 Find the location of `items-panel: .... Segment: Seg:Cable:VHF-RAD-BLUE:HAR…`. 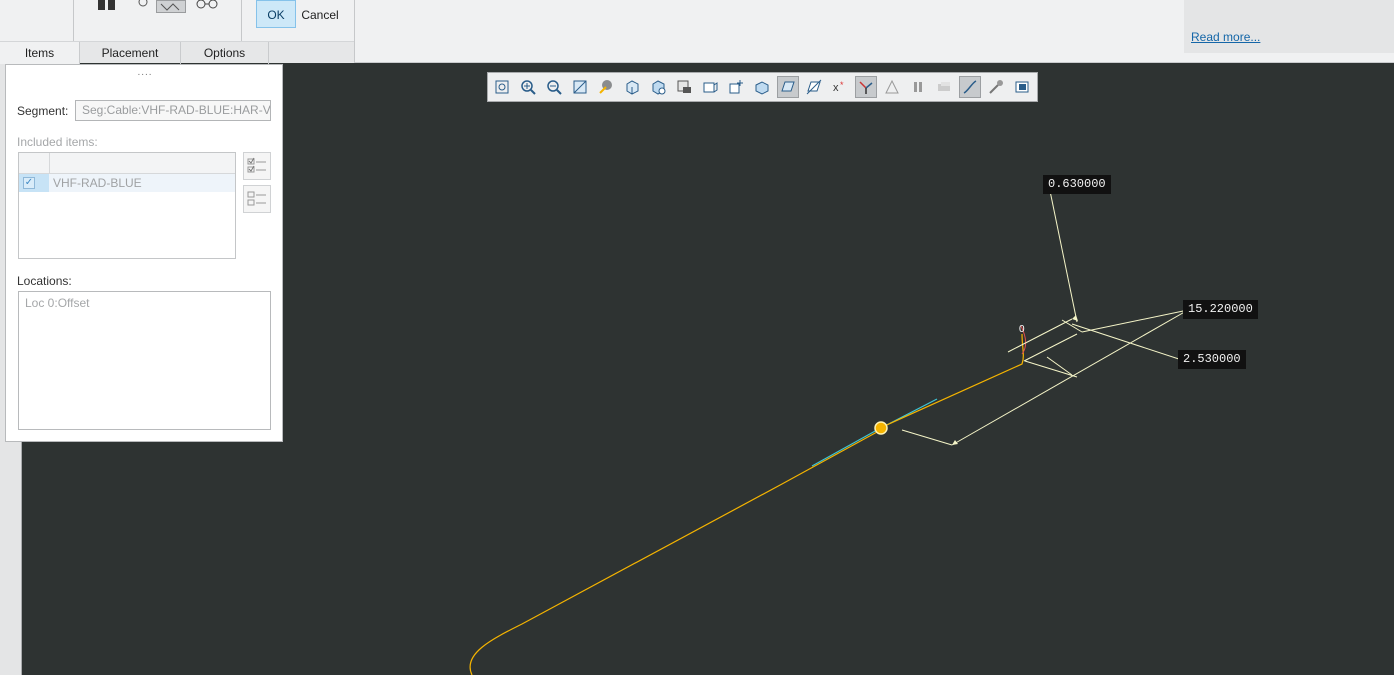

items-panel: .... Segment: Seg:Cable:VHF-RAD-BLUE:HAR… is located at coordinates (144, 253).